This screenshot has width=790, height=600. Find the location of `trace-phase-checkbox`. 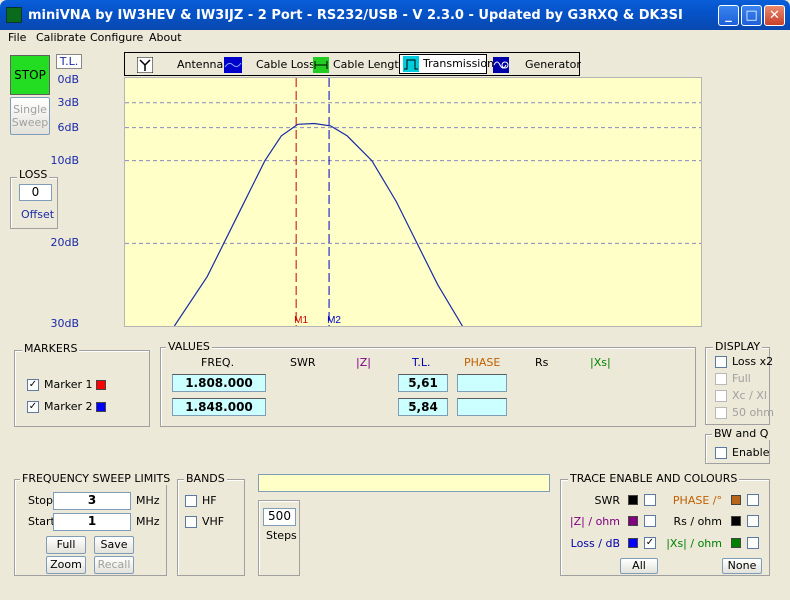

trace-phase-checkbox is located at coordinates (753, 500).